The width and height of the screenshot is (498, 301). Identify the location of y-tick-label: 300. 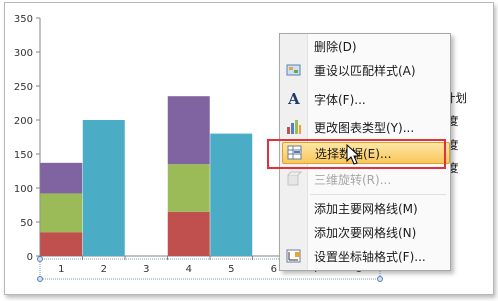
(23, 53).